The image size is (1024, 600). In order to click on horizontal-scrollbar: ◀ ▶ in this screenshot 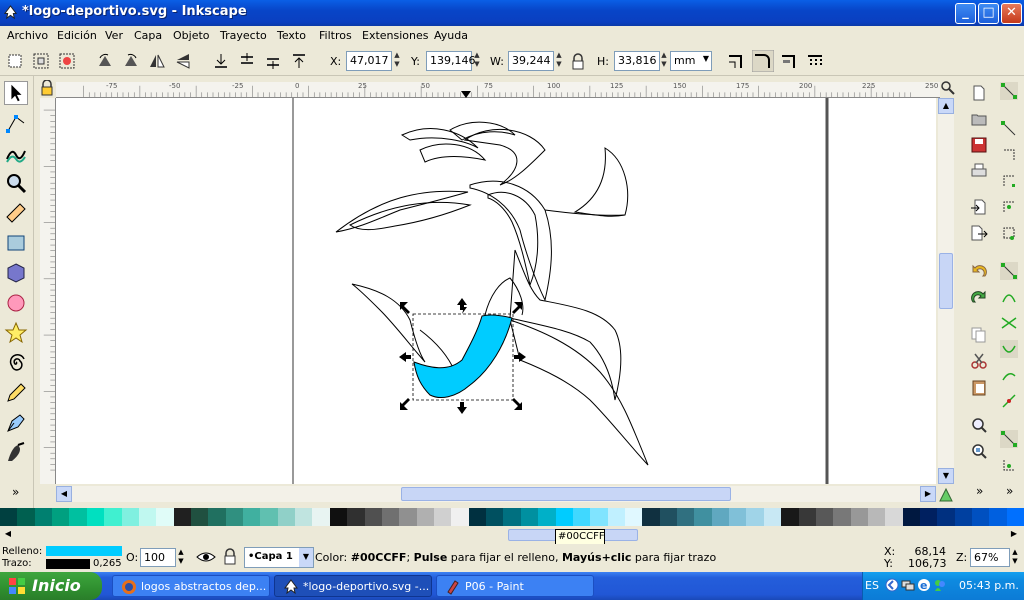, I will do `click(496, 494)`.